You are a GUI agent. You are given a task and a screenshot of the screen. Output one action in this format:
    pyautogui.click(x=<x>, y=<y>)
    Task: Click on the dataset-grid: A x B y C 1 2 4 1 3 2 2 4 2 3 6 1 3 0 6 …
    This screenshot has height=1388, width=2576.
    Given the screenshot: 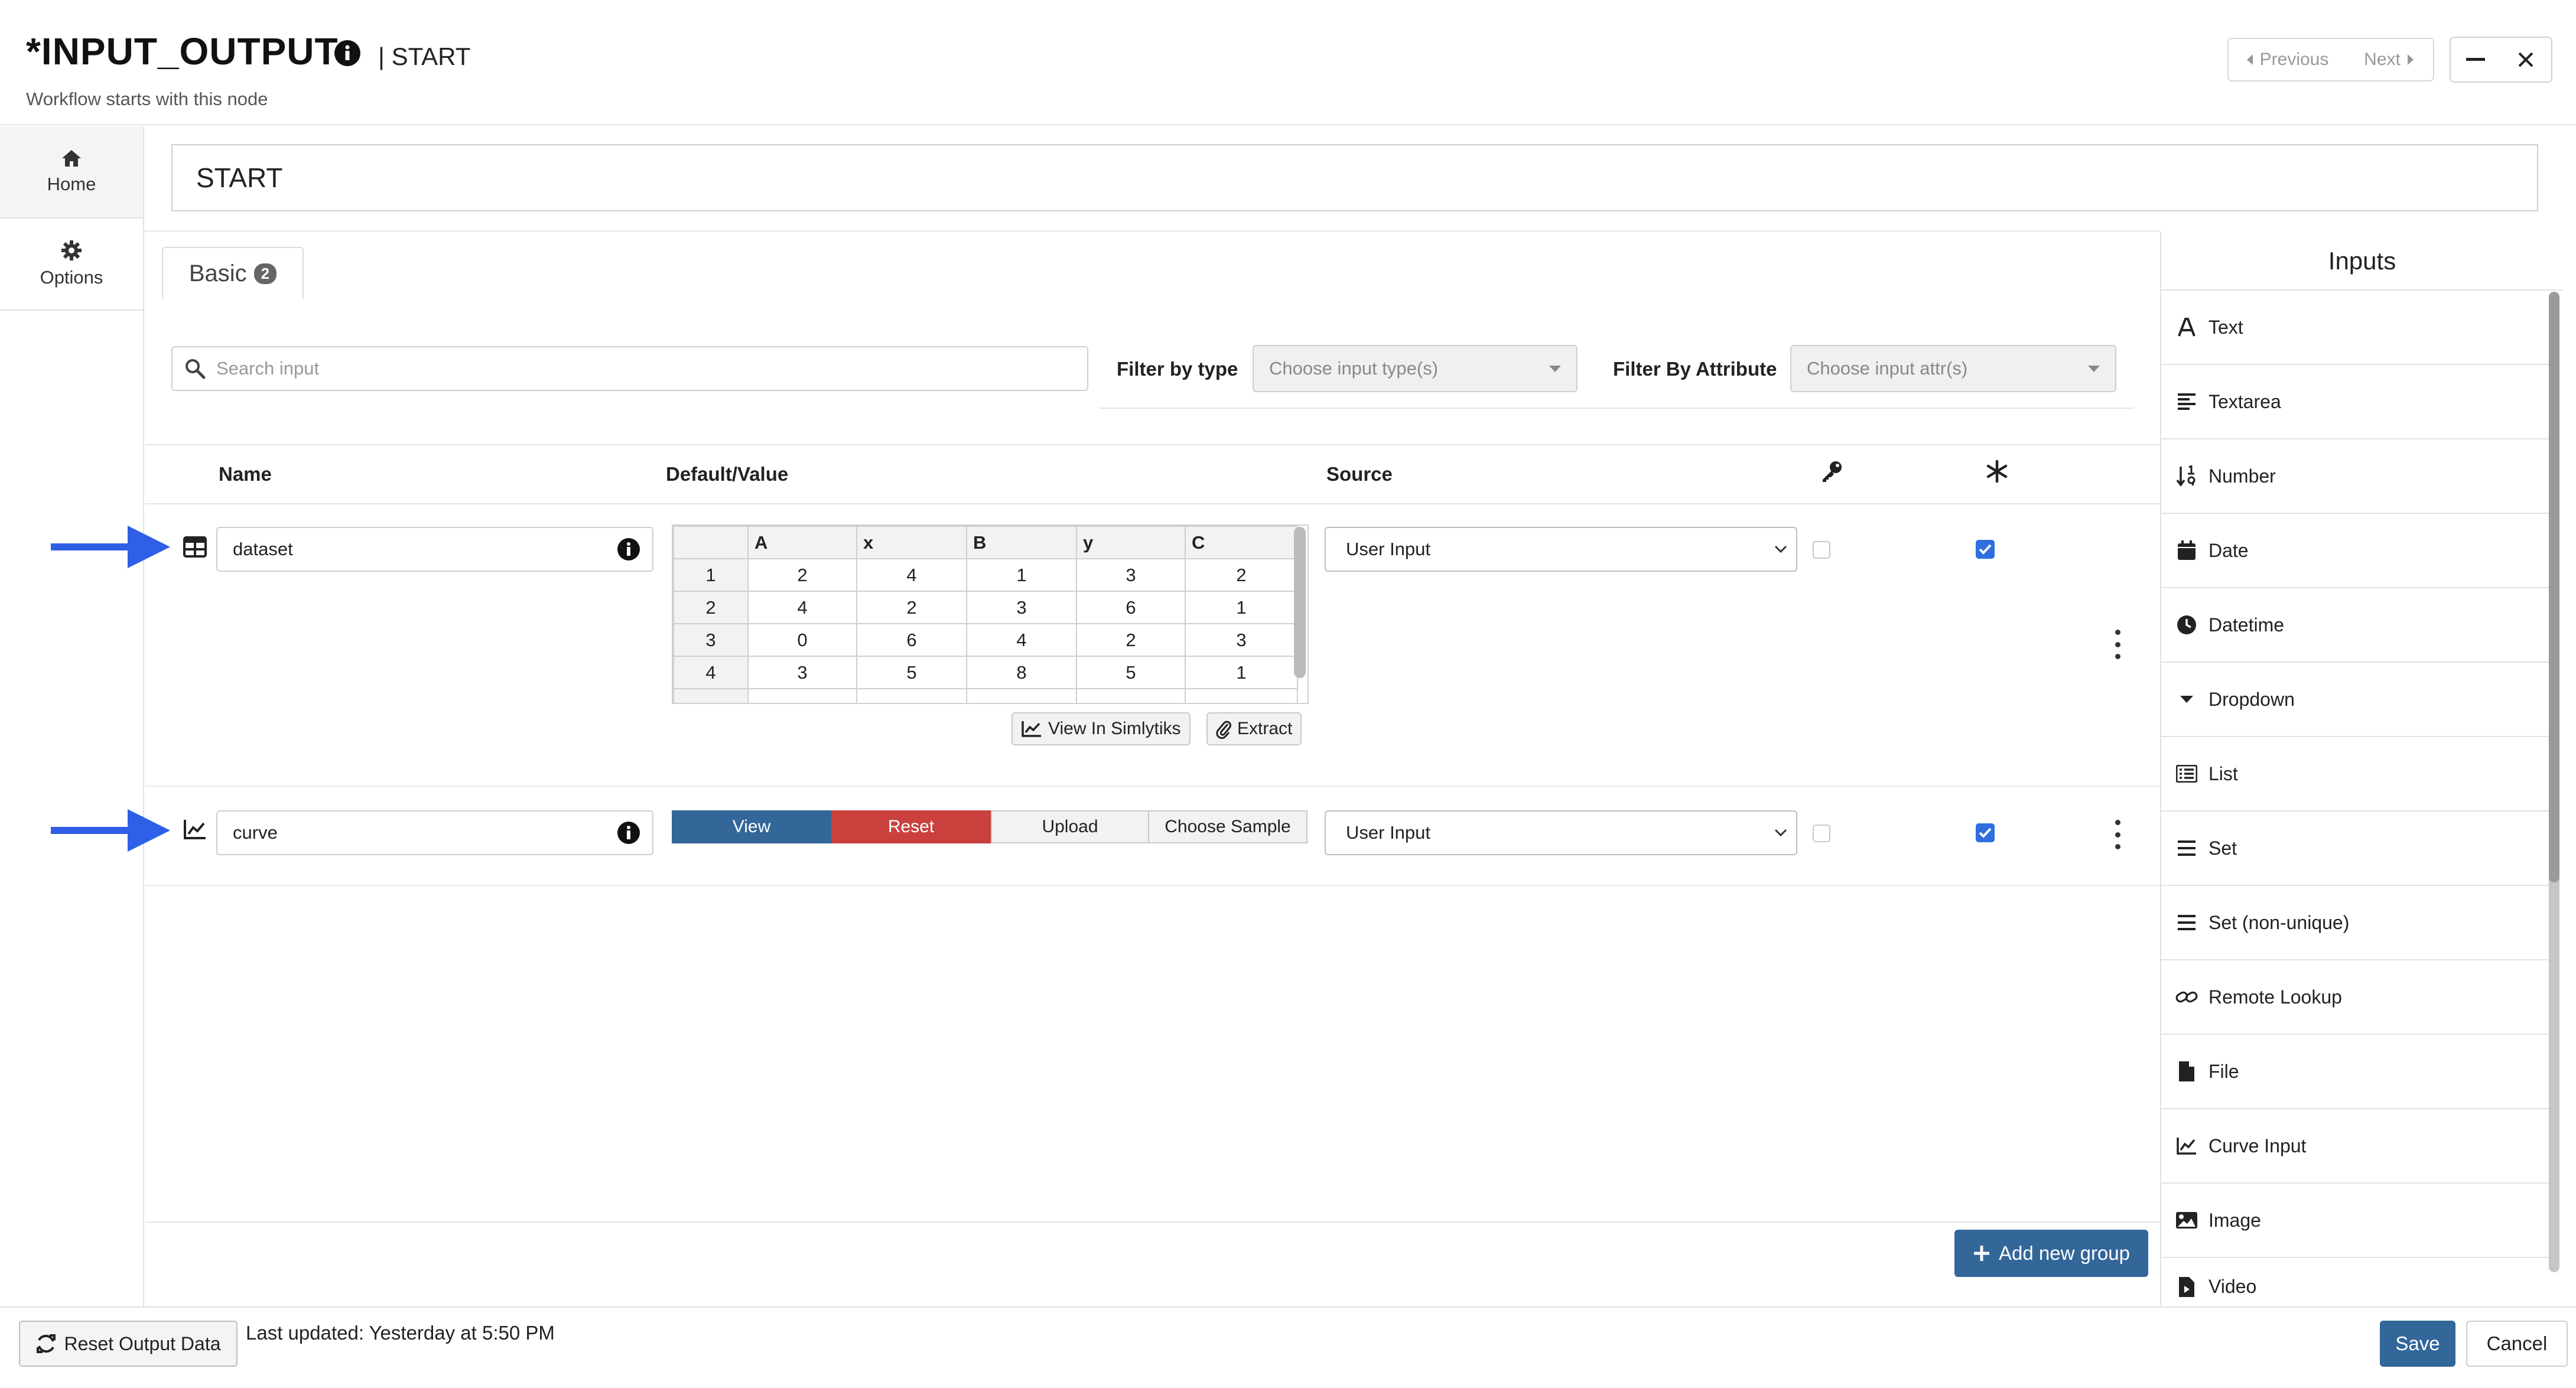 What is the action you would take?
    pyautogui.click(x=990, y=614)
    